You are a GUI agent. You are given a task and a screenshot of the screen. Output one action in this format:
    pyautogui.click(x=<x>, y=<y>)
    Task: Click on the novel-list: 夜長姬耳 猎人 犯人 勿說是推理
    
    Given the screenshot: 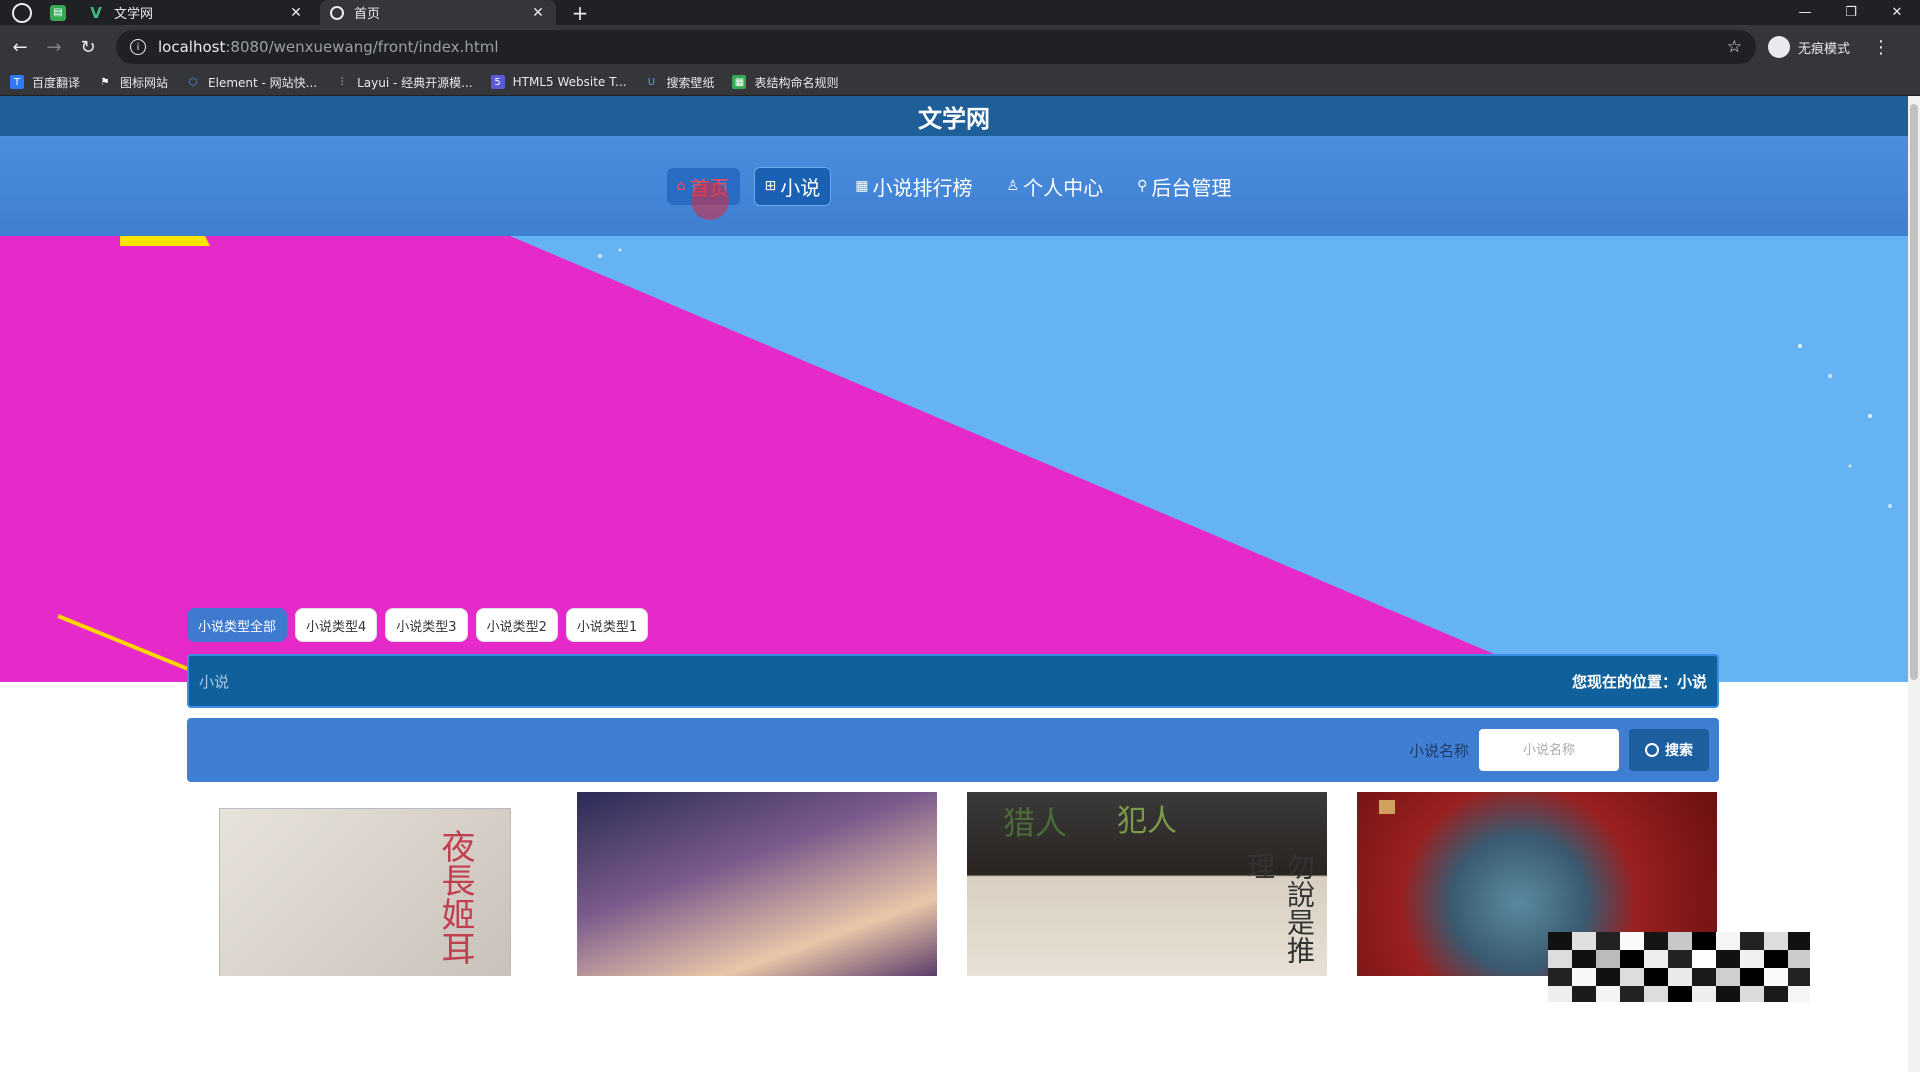 What is the action you would take?
    pyautogui.click(x=953, y=884)
    